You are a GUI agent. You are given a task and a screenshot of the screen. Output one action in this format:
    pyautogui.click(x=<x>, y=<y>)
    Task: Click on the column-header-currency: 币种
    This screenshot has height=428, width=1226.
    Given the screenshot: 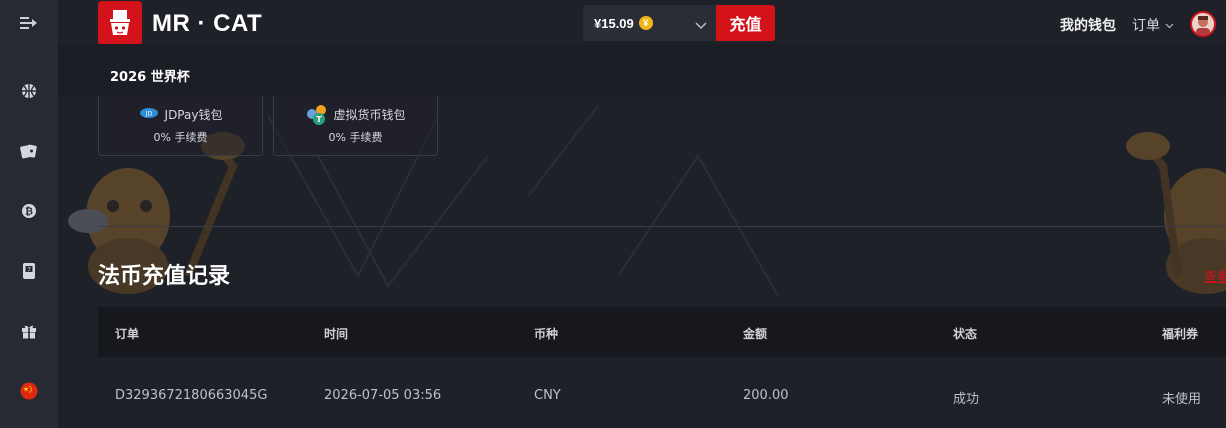 What is the action you would take?
    pyautogui.click(x=546, y=334)
    